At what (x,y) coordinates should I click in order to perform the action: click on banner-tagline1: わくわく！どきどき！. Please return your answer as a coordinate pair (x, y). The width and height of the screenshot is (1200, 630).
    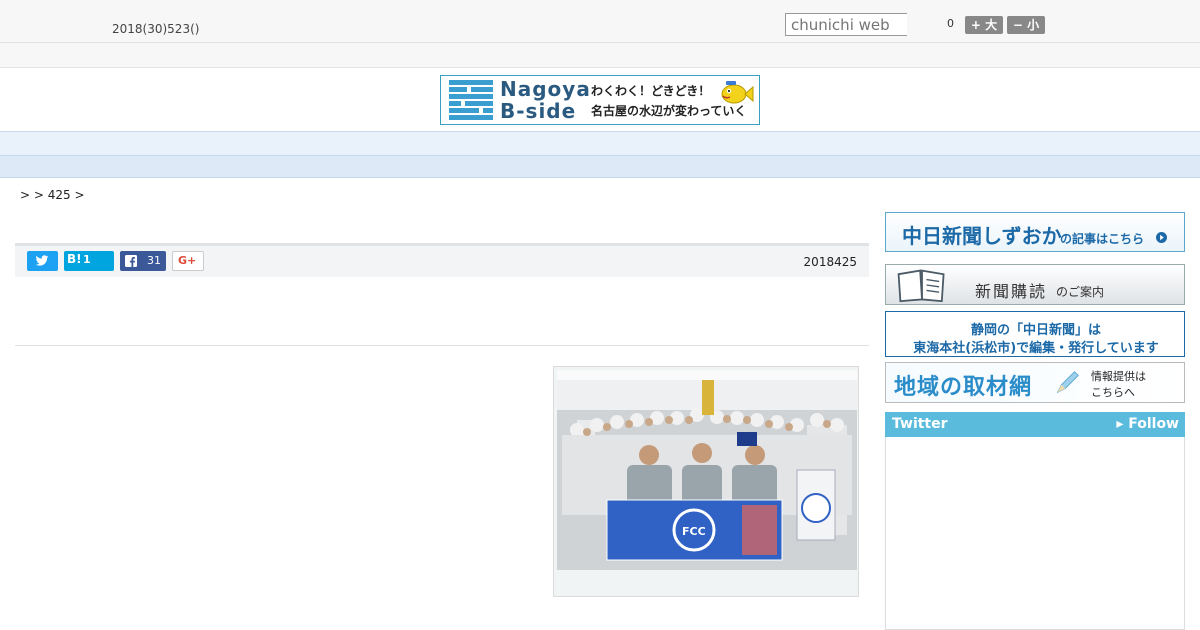
    Looking at the image, I should click on (651, 91).